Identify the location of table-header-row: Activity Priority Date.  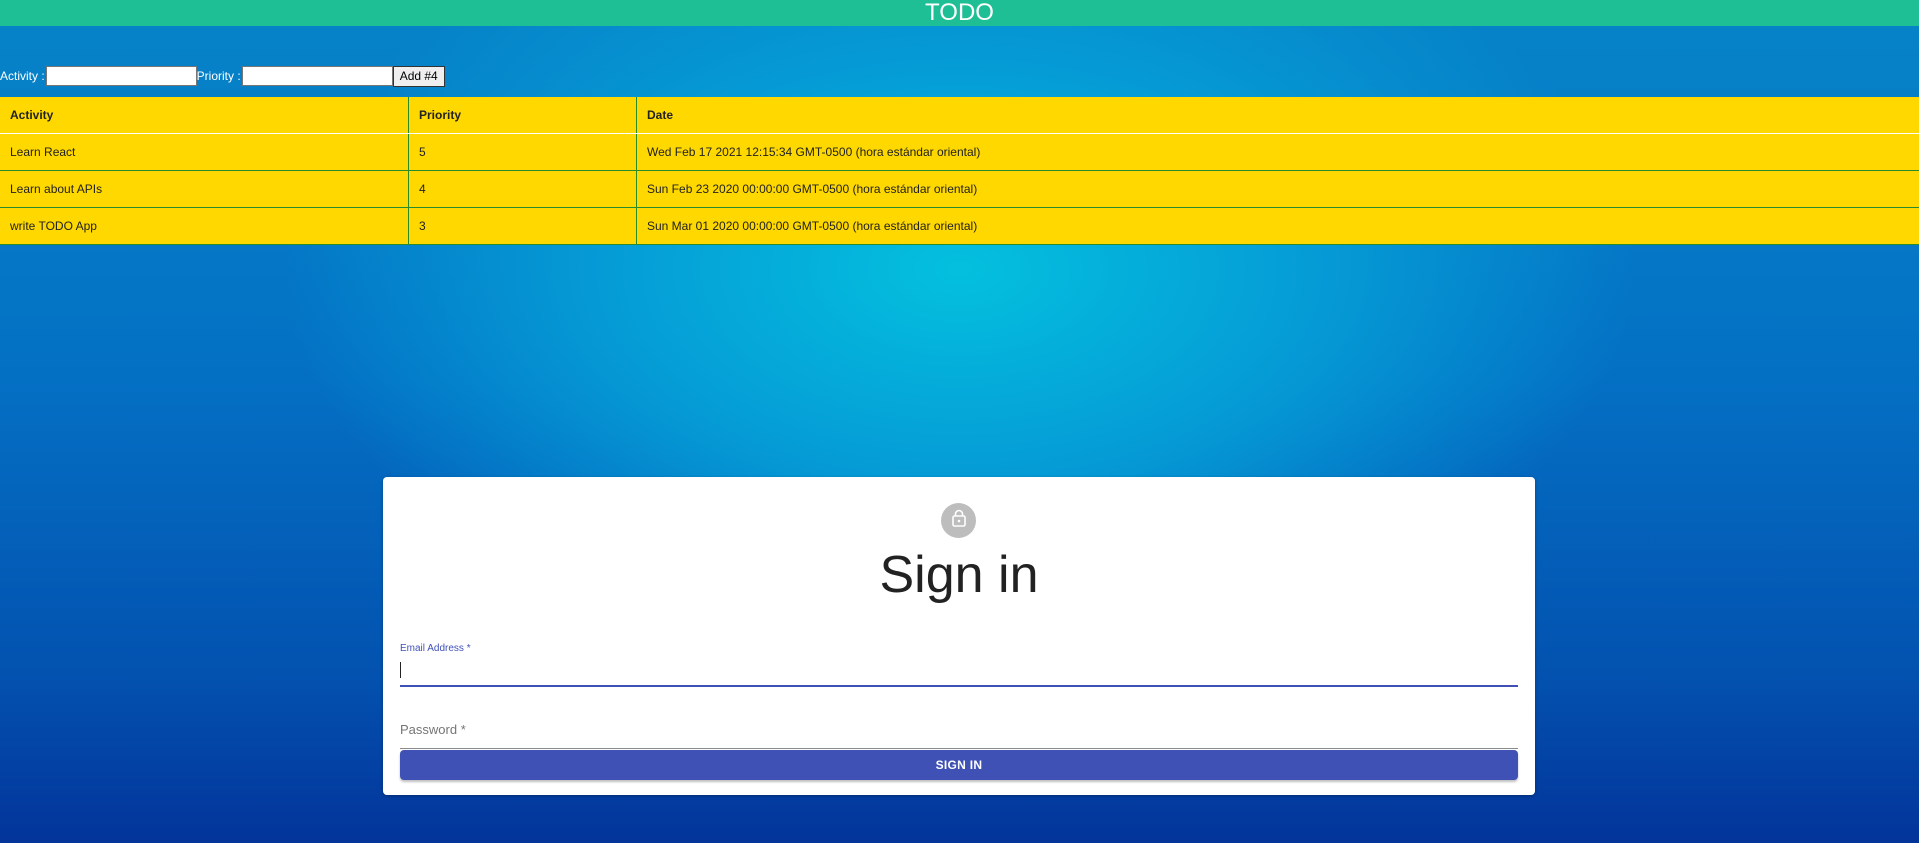
(959, 115).